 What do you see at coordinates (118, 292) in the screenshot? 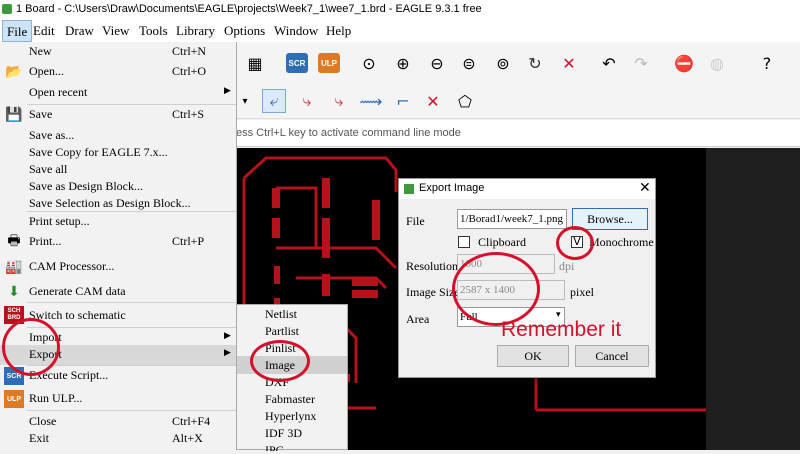
I see `file-generate-cam: ⬇ Generate CAM data` at bounding box center [118, 292].